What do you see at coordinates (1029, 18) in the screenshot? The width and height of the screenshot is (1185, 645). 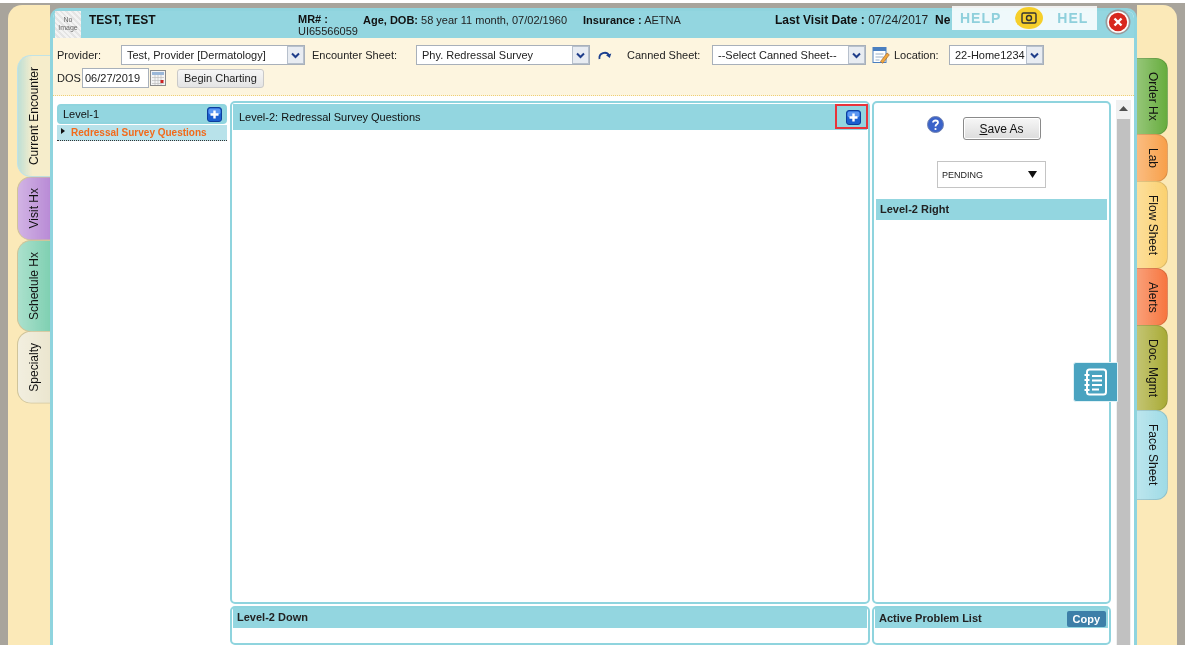 I see `camera-icon` at bounding box center [1029, 18].